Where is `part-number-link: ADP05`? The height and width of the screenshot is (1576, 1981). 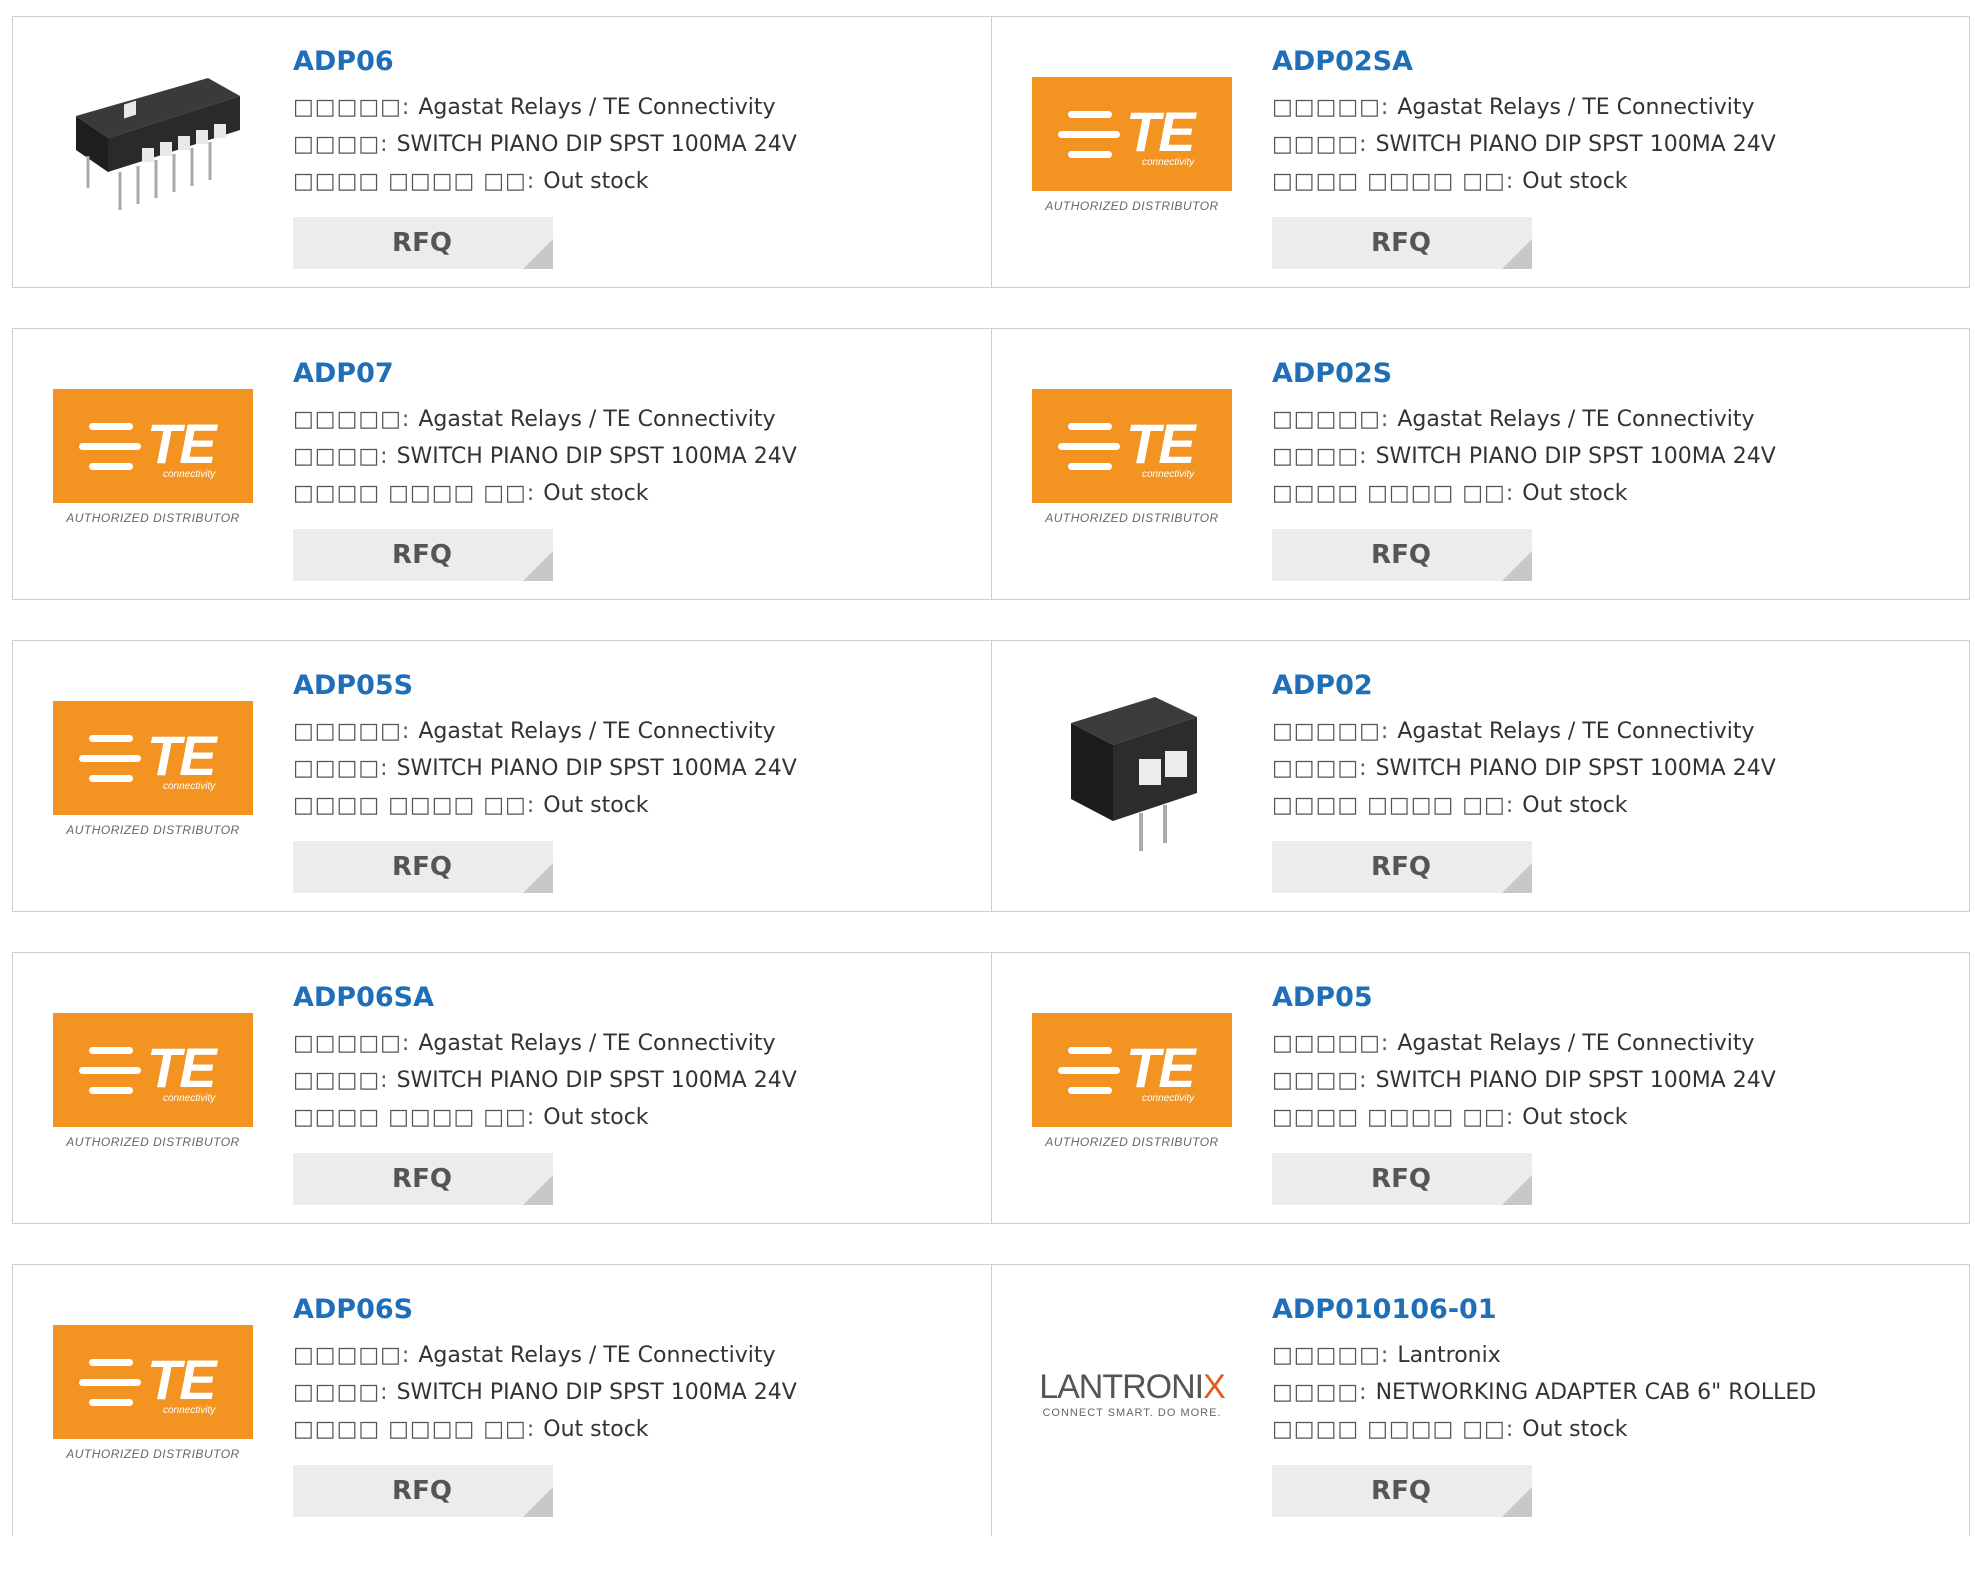
part-number-link: ADP05 is located at coordinates (1615, 998).